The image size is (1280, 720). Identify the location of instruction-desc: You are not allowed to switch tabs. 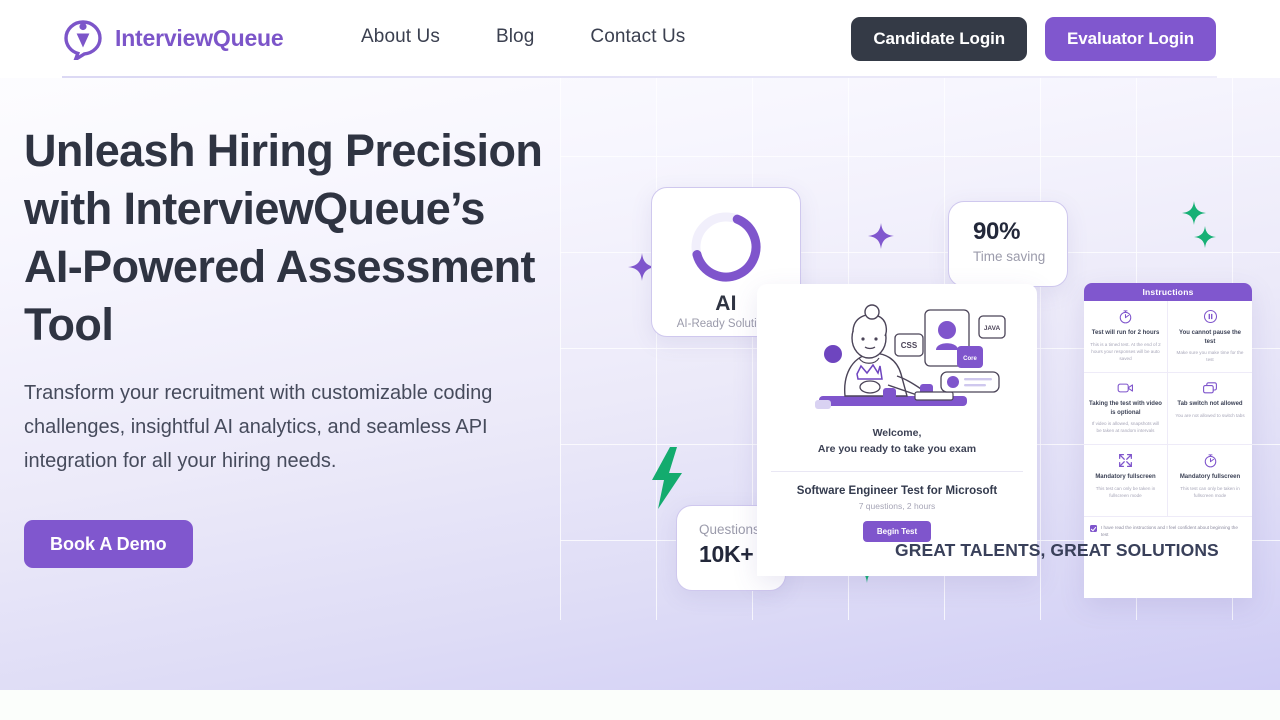
(1210, 415).